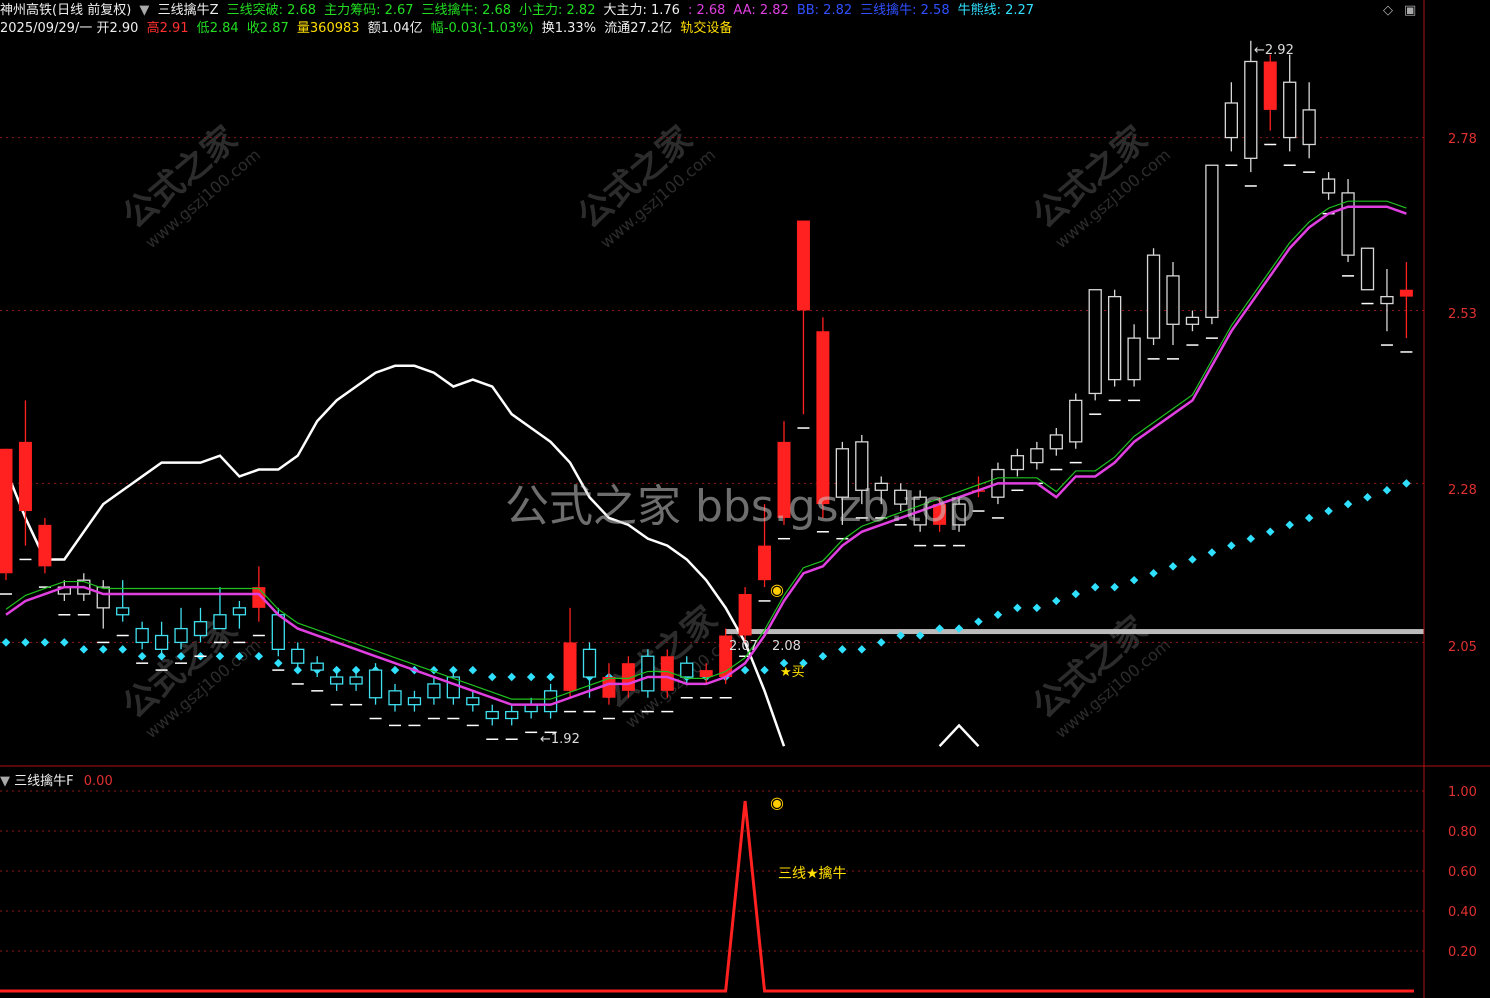 The image size is (1490, 998). I want to click on sub-y-tick-label: 0.40, so click(1462, 912).